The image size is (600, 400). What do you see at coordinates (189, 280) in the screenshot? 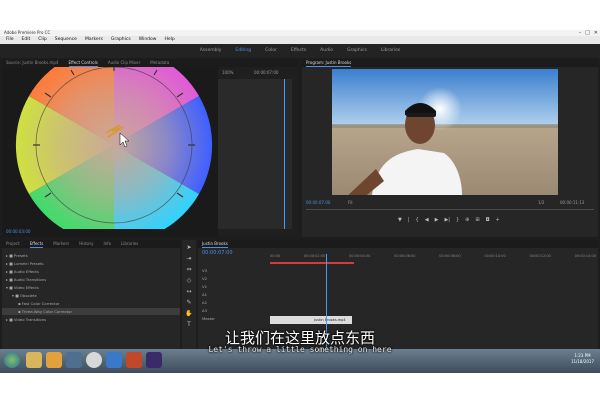
I see `razor-icon: ◇` at bounding box center [189, 280].